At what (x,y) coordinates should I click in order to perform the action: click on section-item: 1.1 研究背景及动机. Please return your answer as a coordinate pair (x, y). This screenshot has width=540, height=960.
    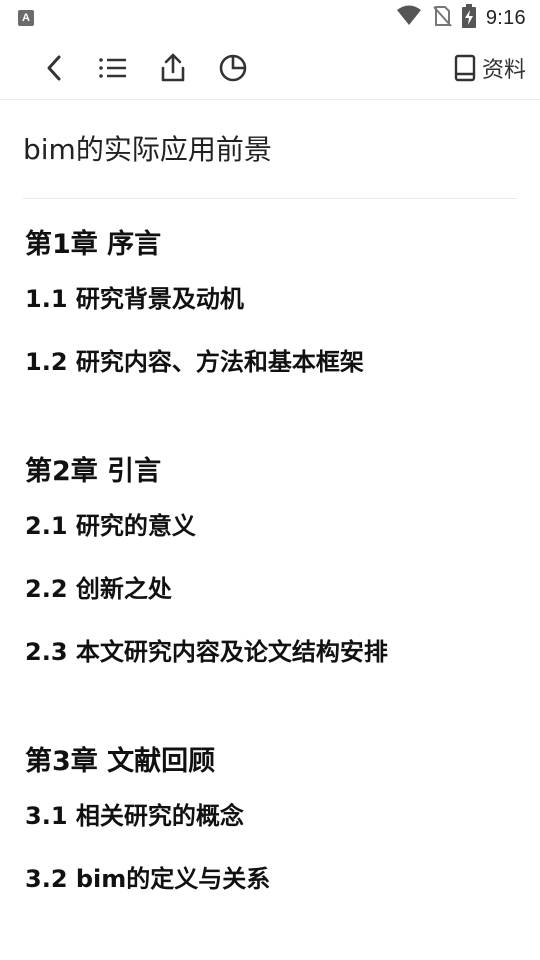
    Looking at the image, I should click on (272, 299).